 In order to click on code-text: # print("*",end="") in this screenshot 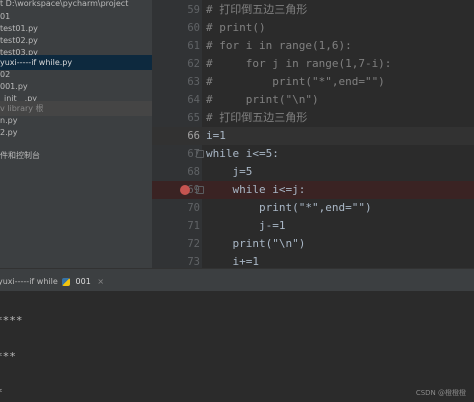, I will do `click(295, 81)`.